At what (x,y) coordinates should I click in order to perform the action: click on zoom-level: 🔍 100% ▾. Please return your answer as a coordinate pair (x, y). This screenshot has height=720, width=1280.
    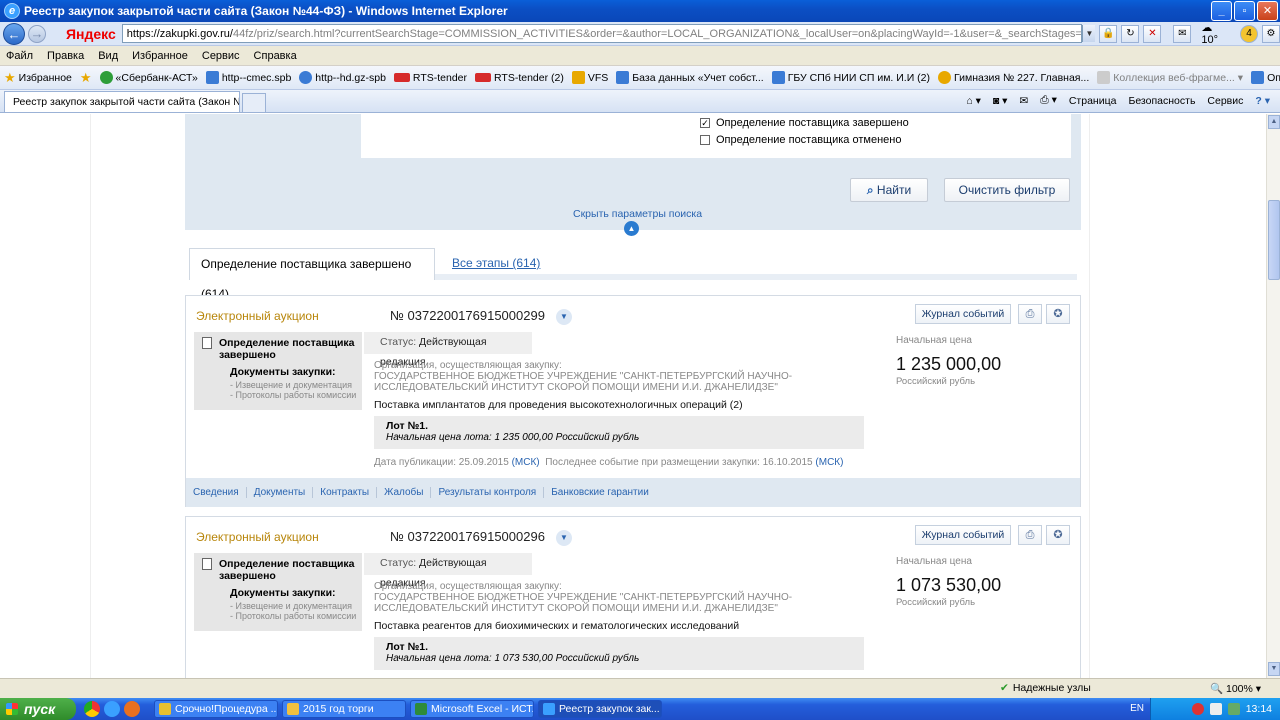
    Looking at the image, I should click on (1235, 688).